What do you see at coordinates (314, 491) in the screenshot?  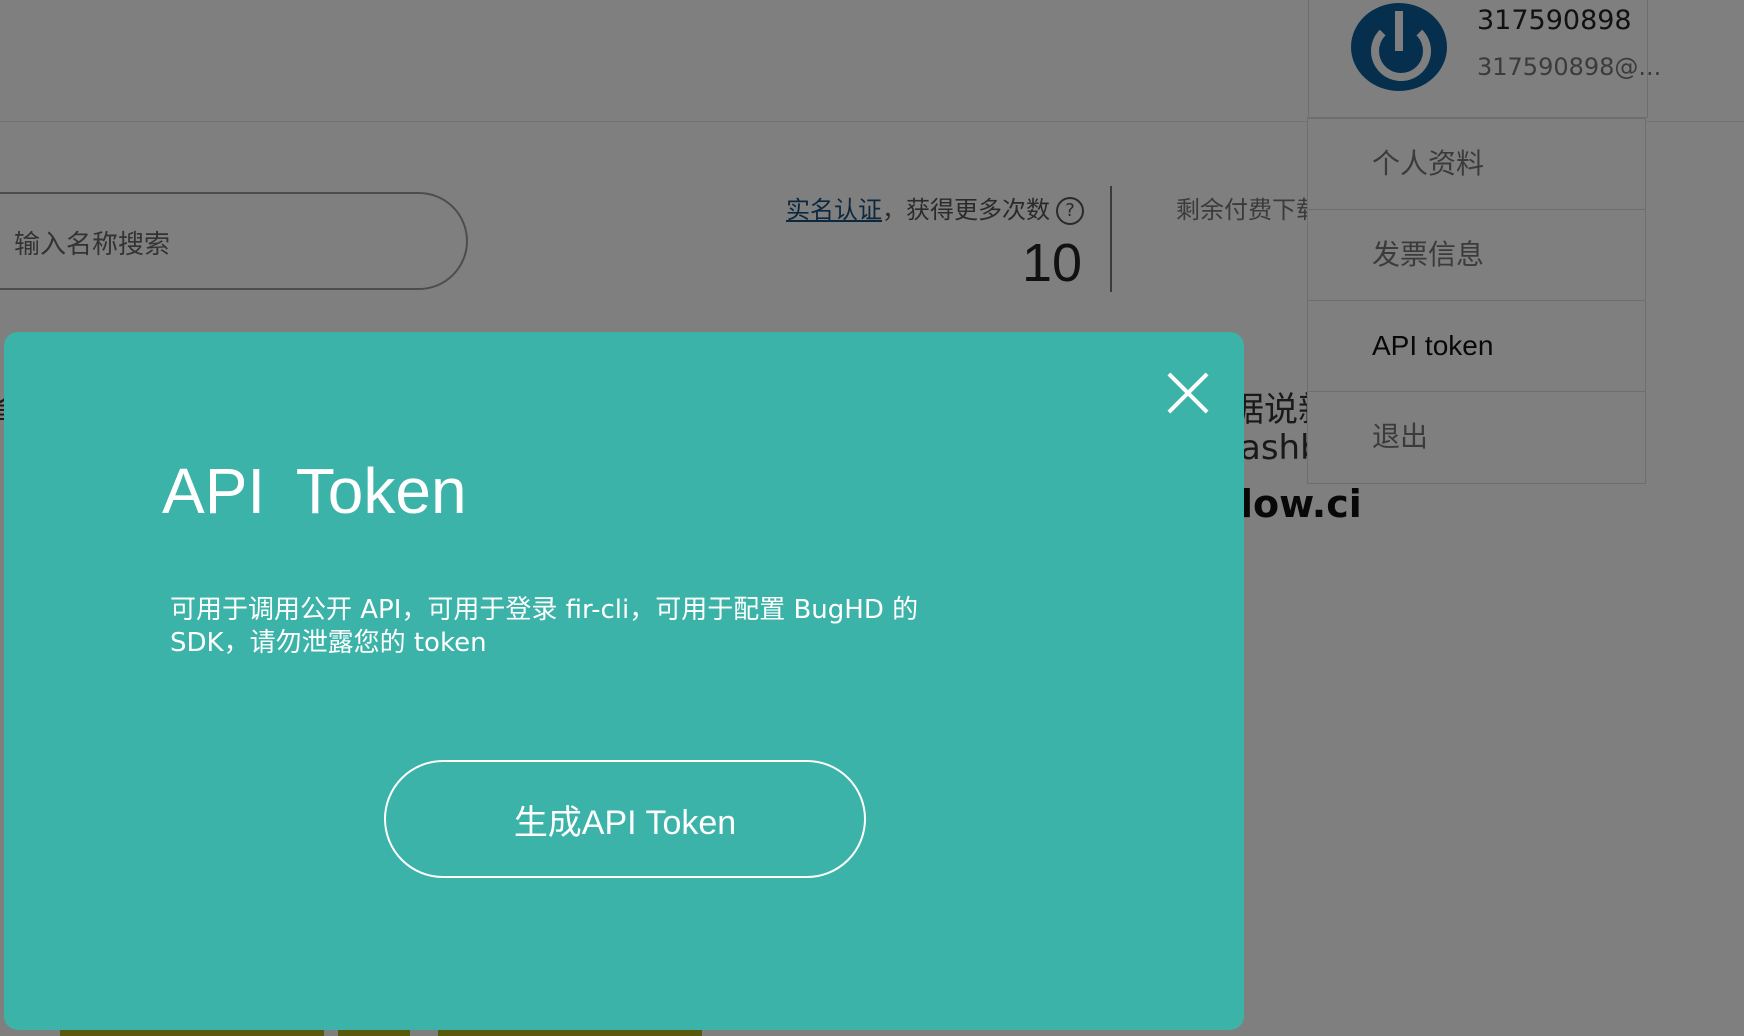 I see `modal-title: API Token` at bounding box center [314, 491].